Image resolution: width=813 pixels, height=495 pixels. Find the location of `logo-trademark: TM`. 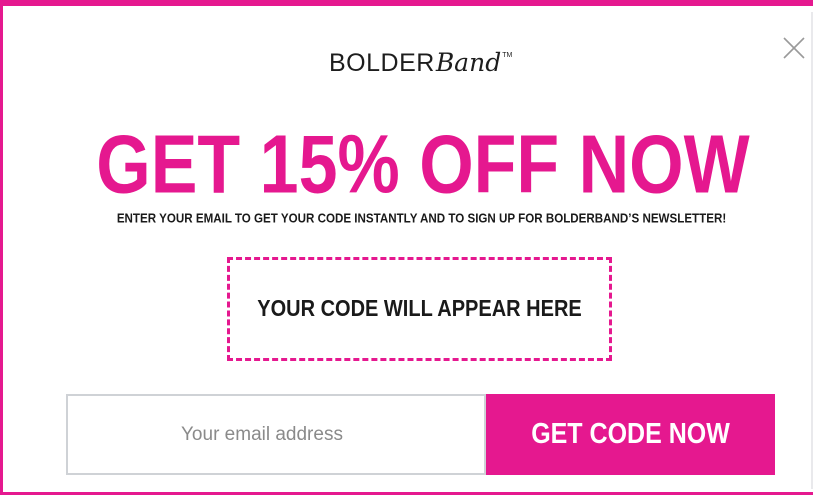

logo-trademark: TM is located at coordinates (507, 55).